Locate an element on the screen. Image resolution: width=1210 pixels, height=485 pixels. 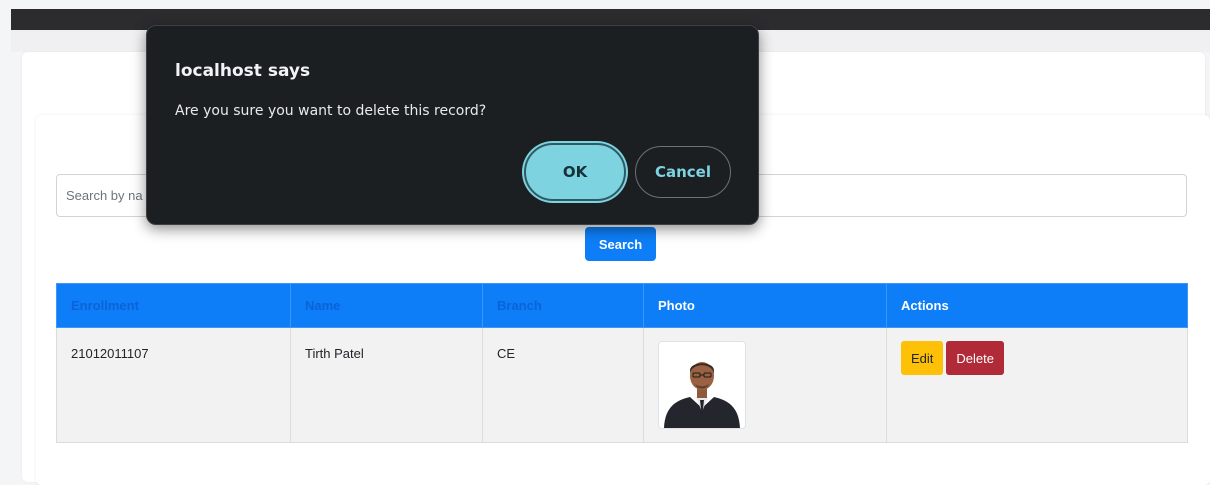
edit-button: Edit is located at coordinates (922, 358).